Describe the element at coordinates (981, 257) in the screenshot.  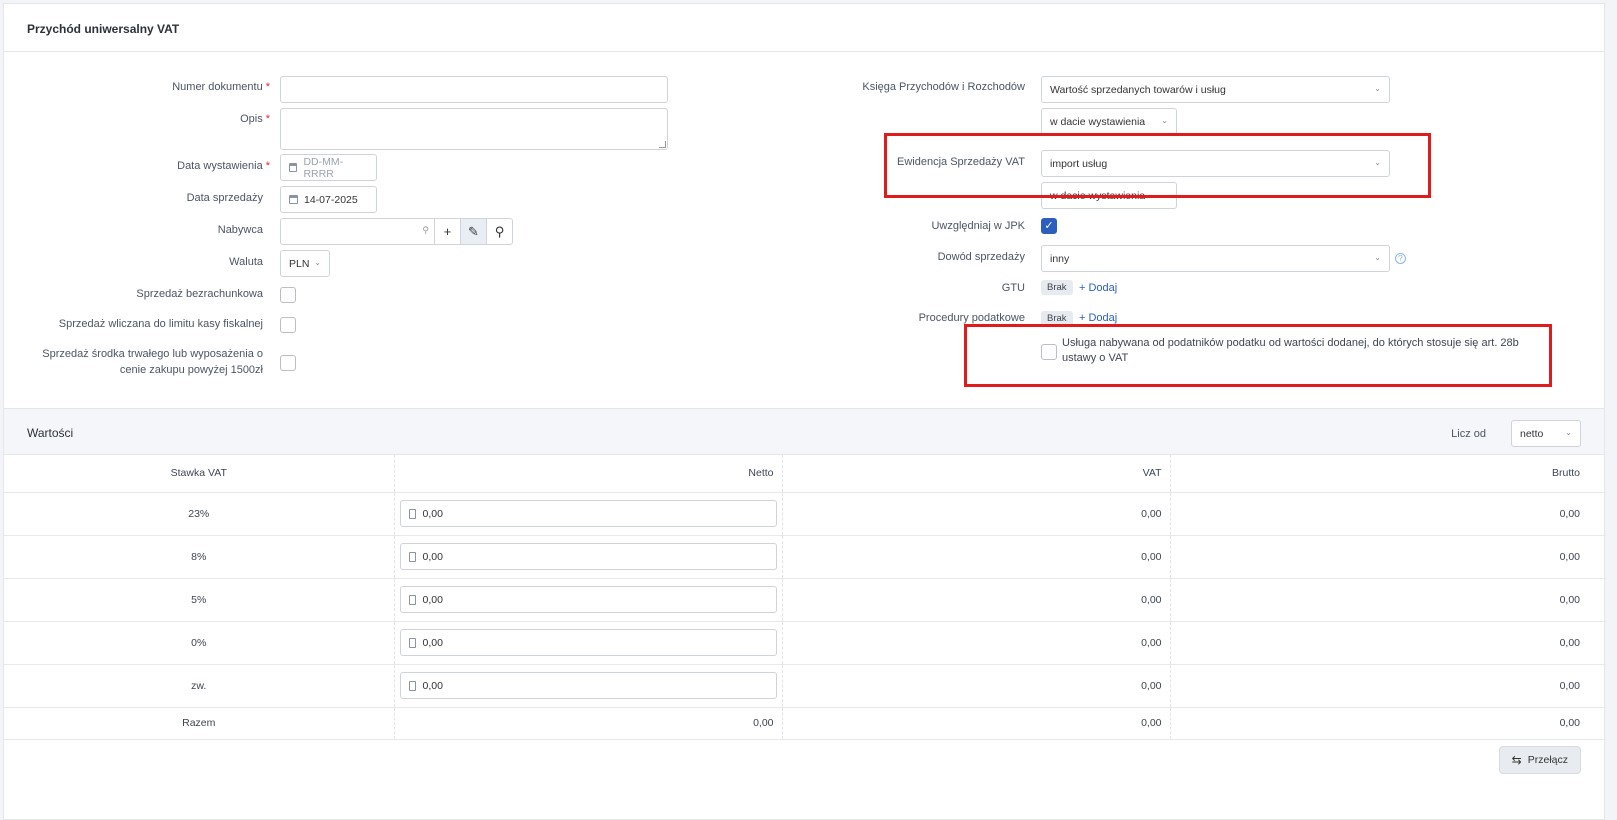
I see `dowod-label: Dowód sprzedaży` at that location.